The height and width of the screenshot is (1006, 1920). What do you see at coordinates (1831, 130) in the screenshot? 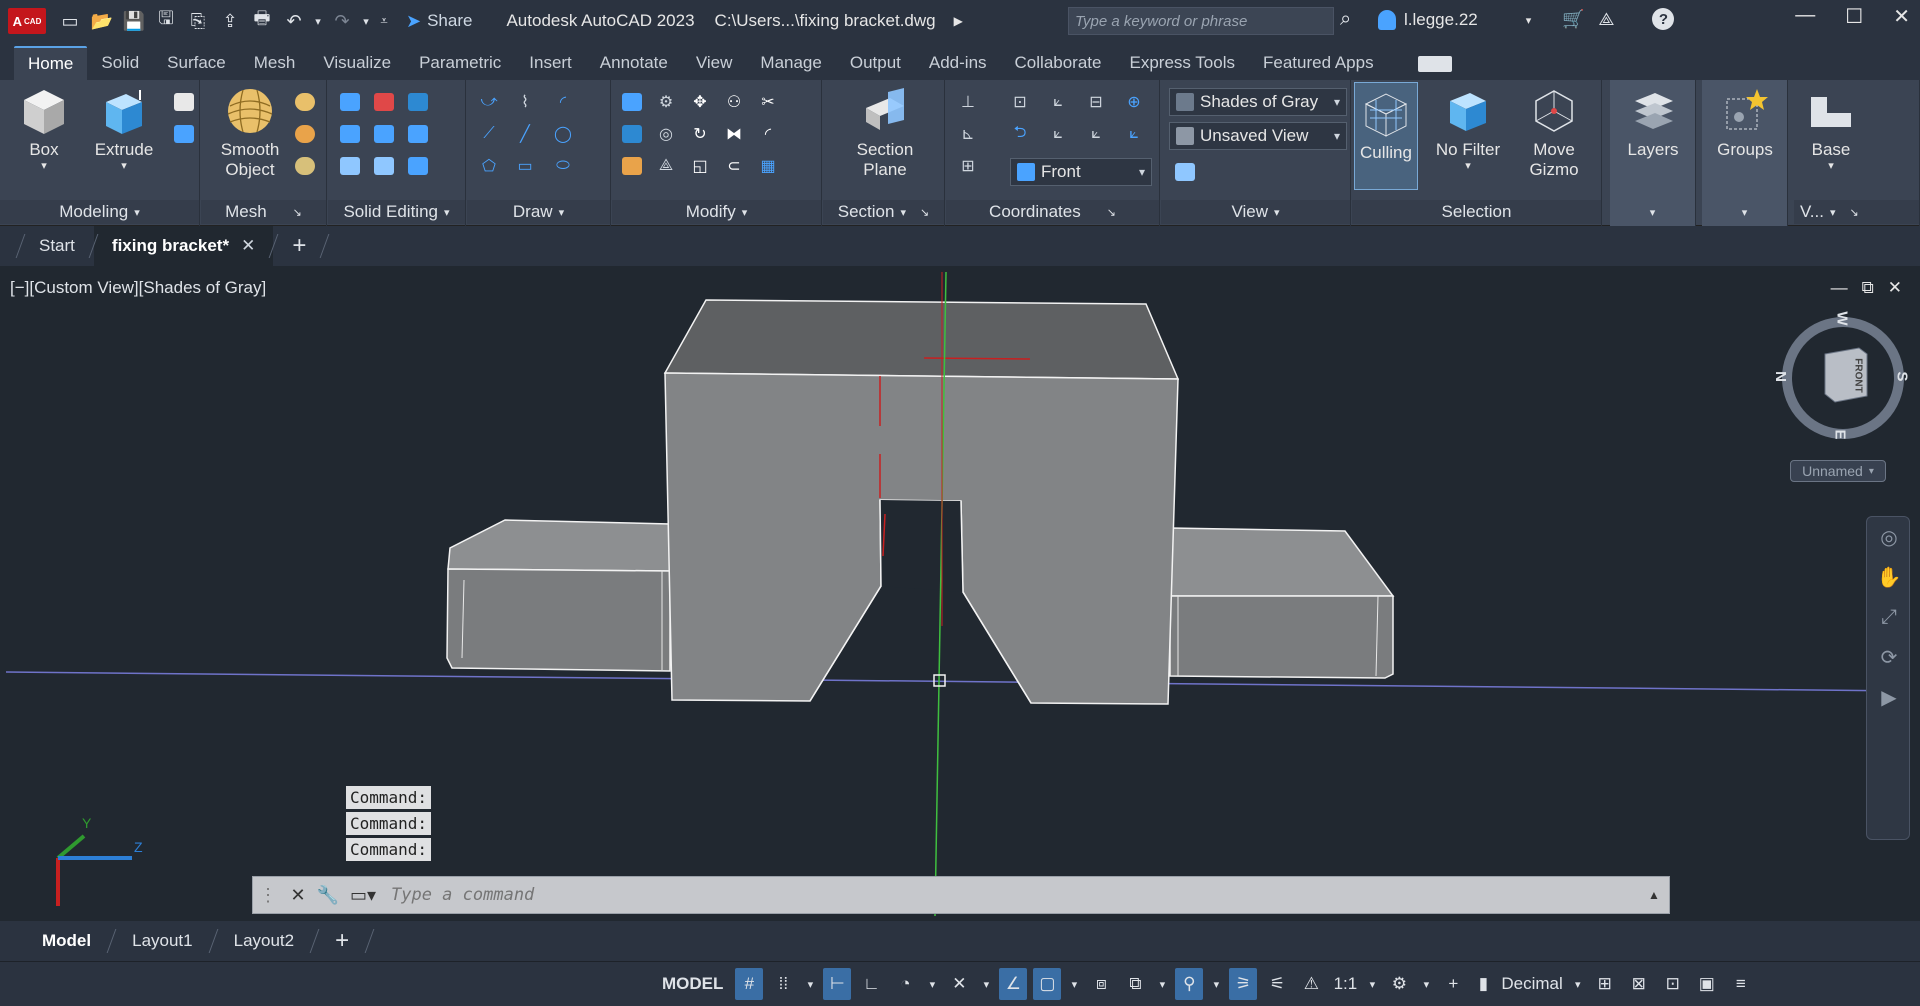
I see `base-view-button: Base ▾` at bounding box center [1831, 130].